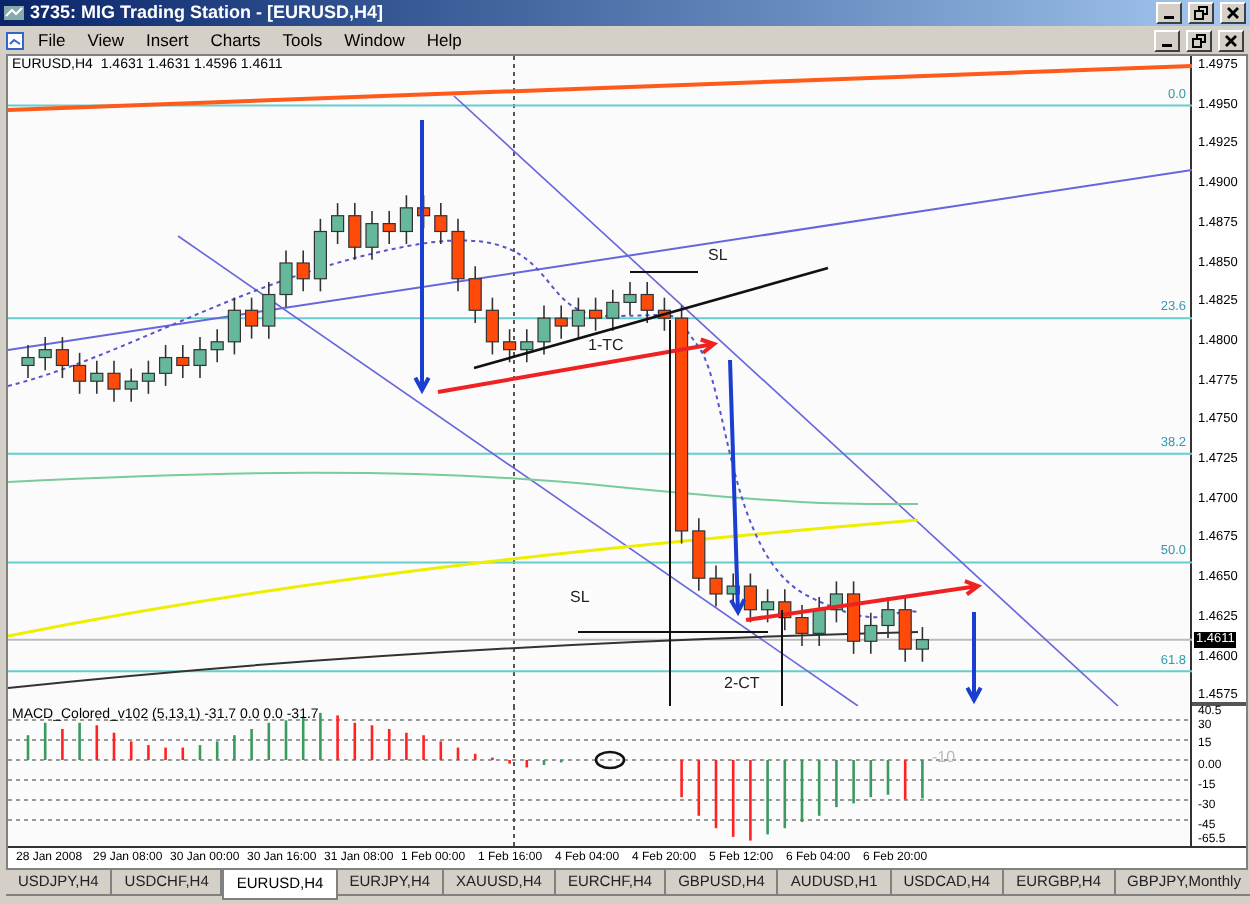 The image size is (1250, 904). What do you see at coordinates (742, 684) in the screenshot?
I see `annotation-label: 2-CT` at bounding box center [742, 684].